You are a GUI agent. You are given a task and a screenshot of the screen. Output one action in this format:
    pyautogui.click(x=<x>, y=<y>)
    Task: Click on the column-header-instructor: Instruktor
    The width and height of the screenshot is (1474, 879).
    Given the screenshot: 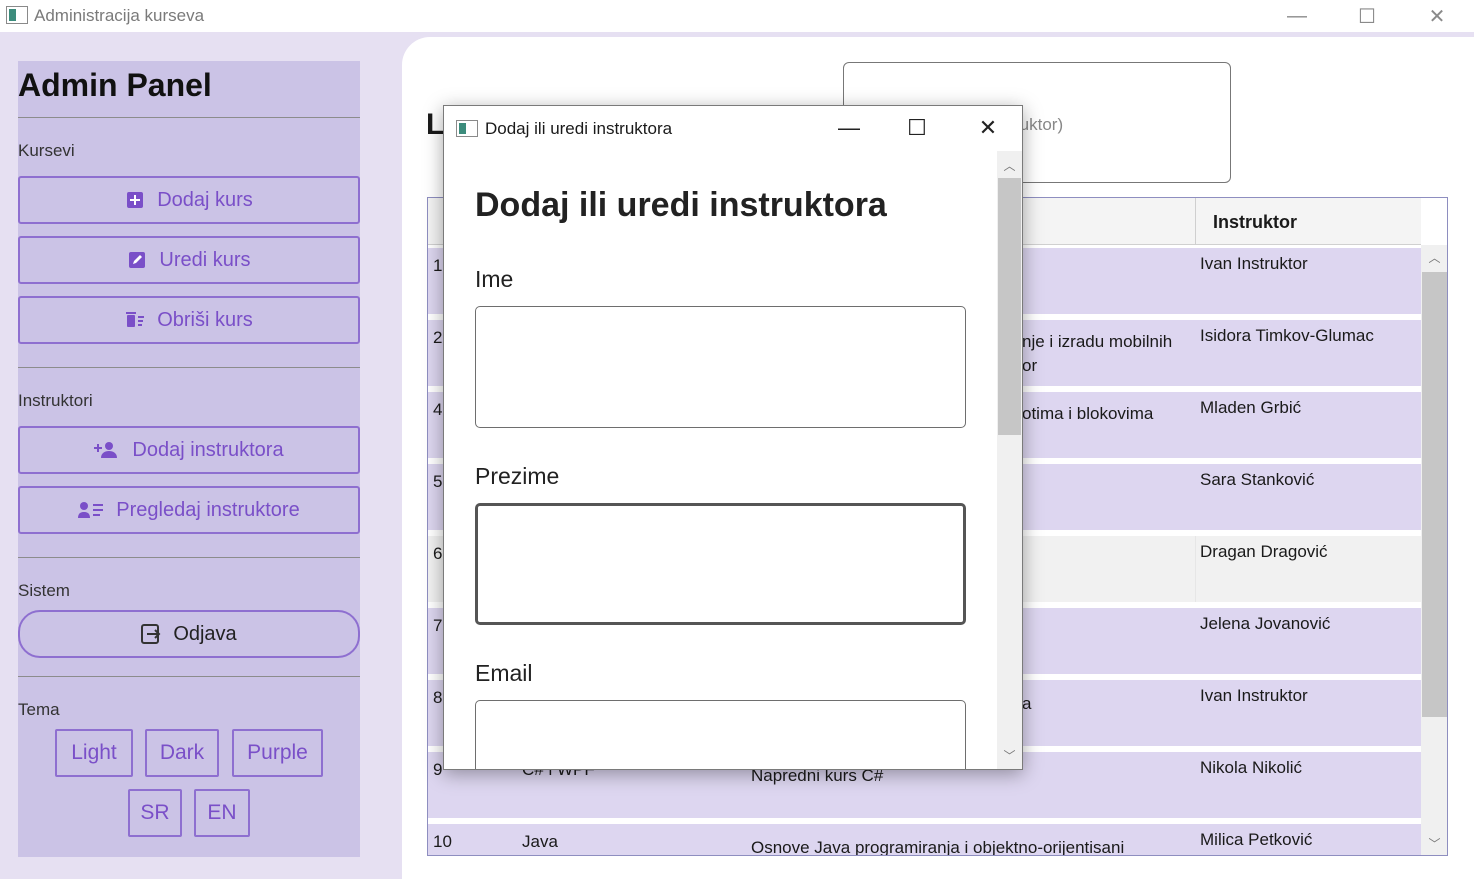 What is the action you would take?
    pyautogui.click(x=1255, y=222)
    